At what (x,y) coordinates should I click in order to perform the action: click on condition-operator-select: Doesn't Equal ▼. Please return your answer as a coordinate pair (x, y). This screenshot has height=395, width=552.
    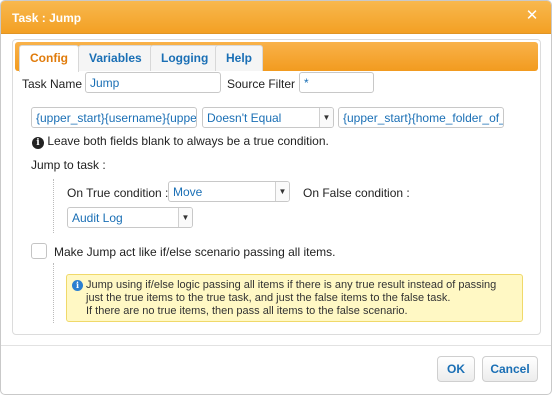
    Looking at the image, I should click on (268, 117).